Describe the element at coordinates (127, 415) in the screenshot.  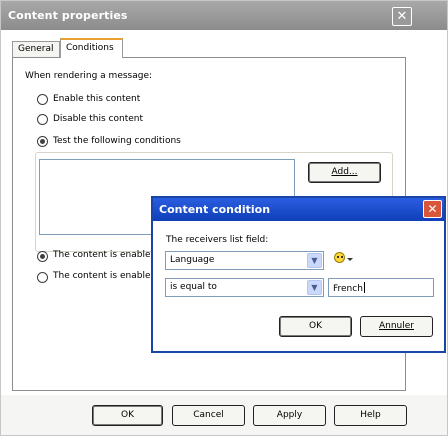
I see `ok-button: OK` at that location.